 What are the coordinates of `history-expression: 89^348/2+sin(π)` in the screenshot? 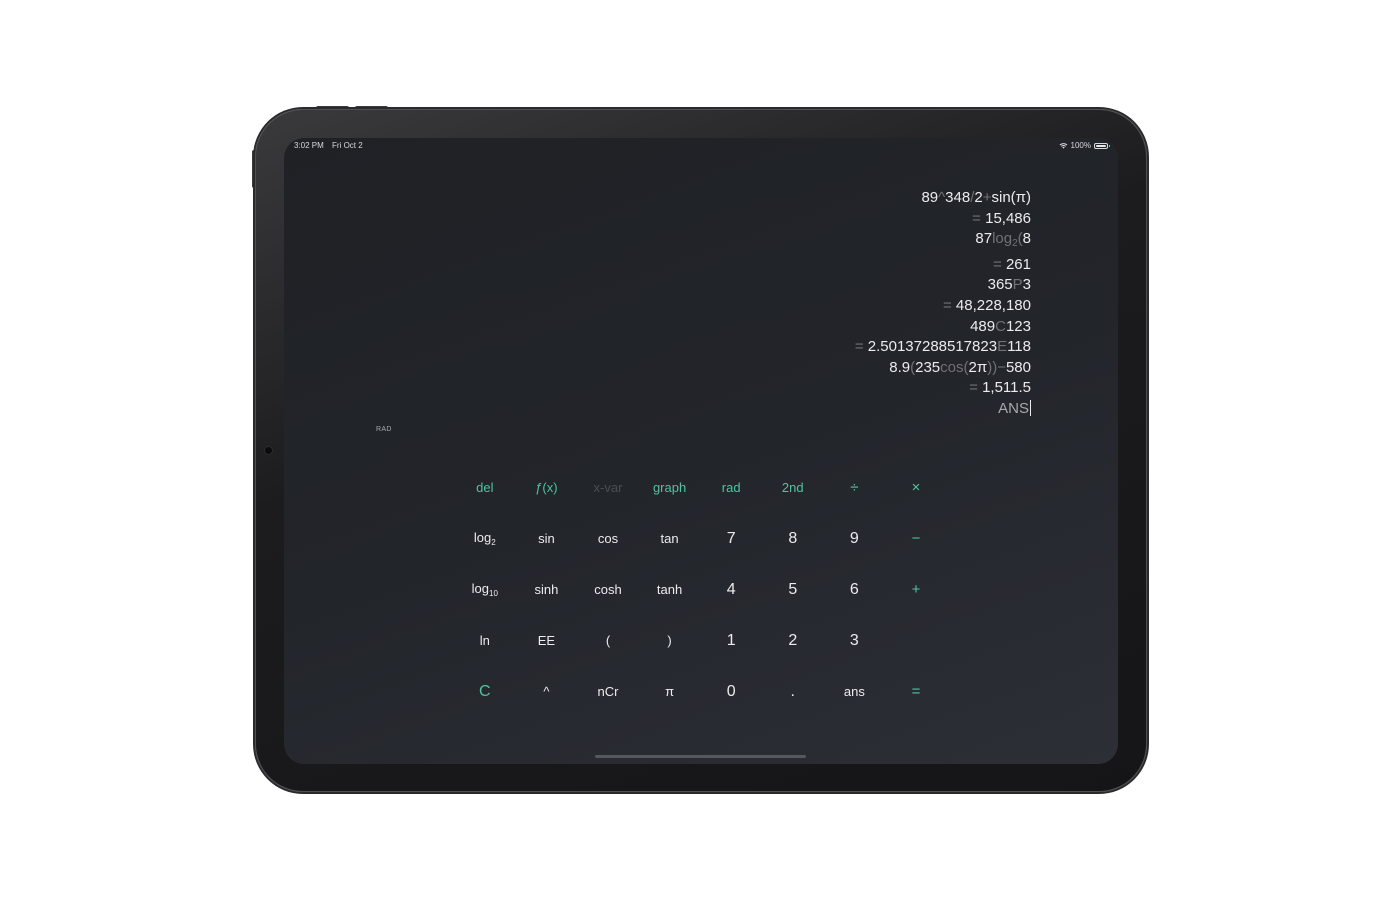 It's located at (943, 198).